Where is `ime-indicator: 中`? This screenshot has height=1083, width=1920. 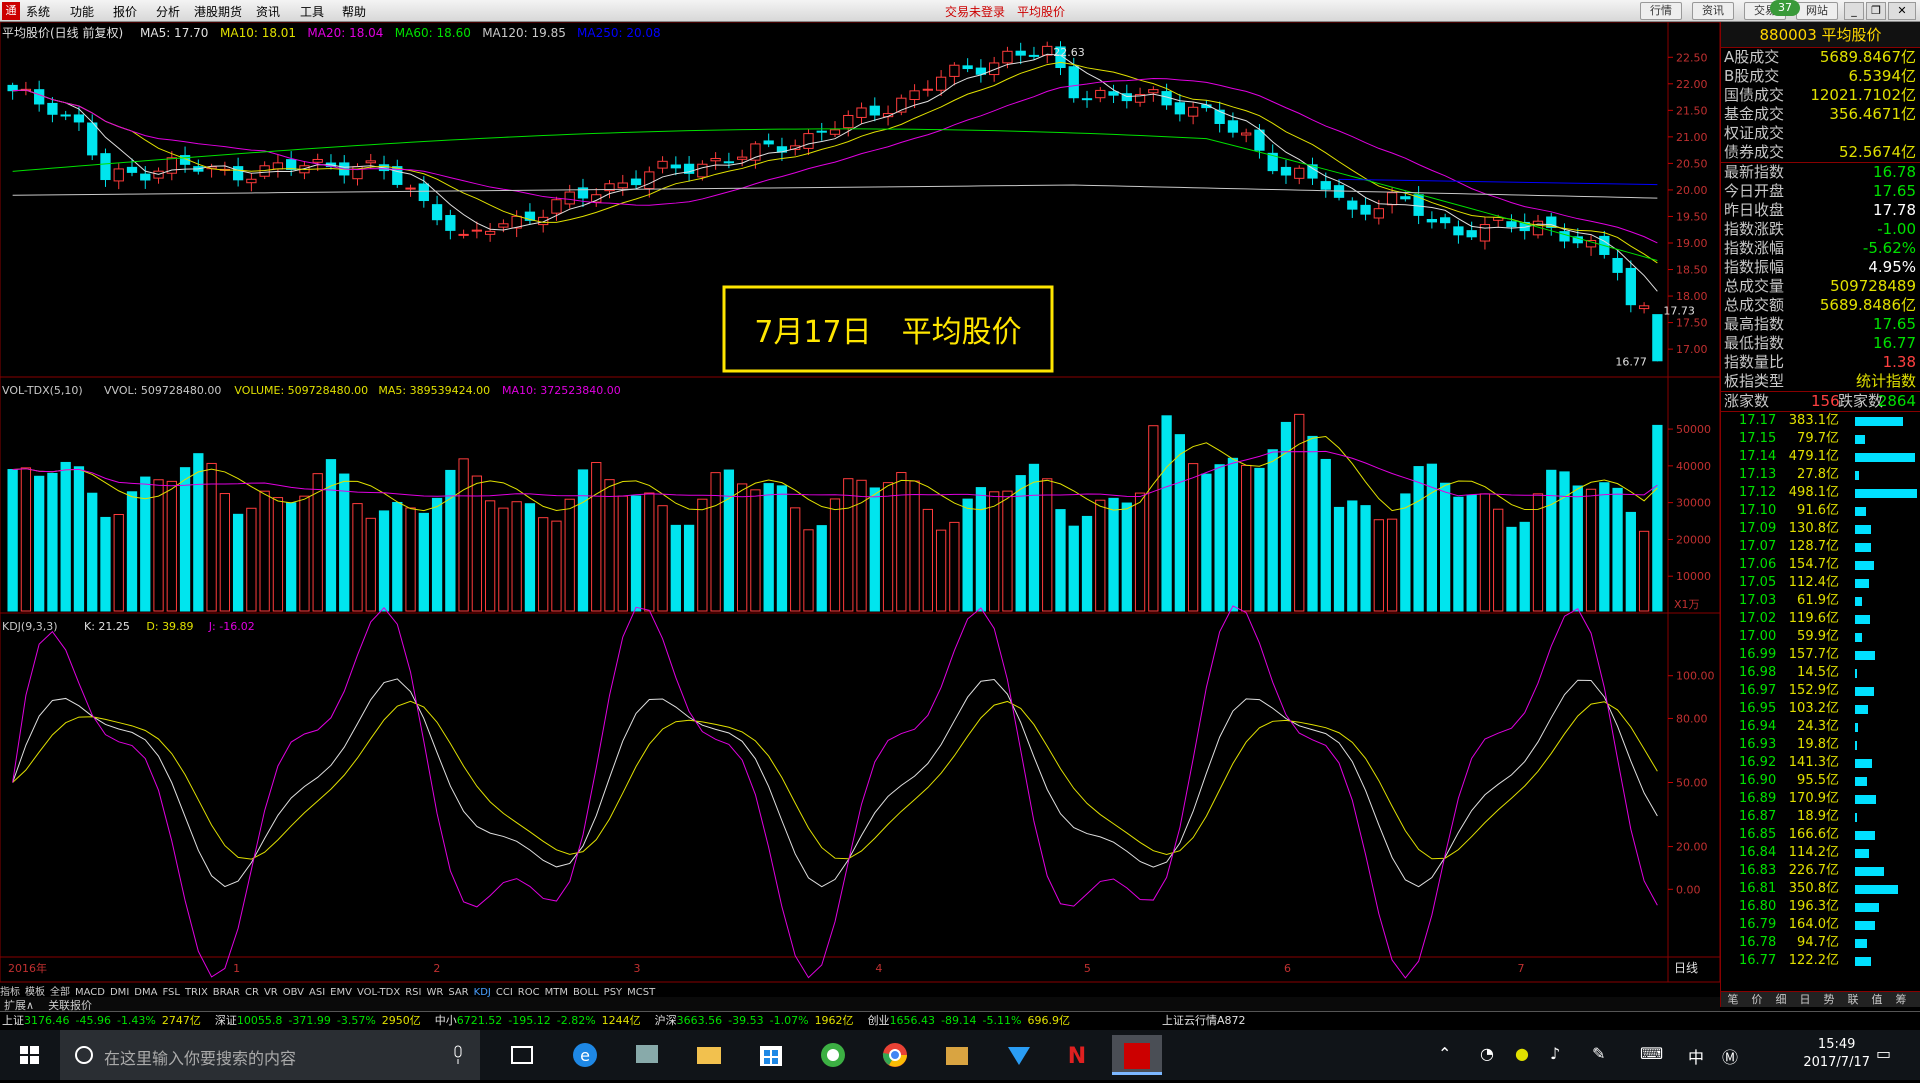
ime-indicator: 中 is located at coordinates (1696, 1056).